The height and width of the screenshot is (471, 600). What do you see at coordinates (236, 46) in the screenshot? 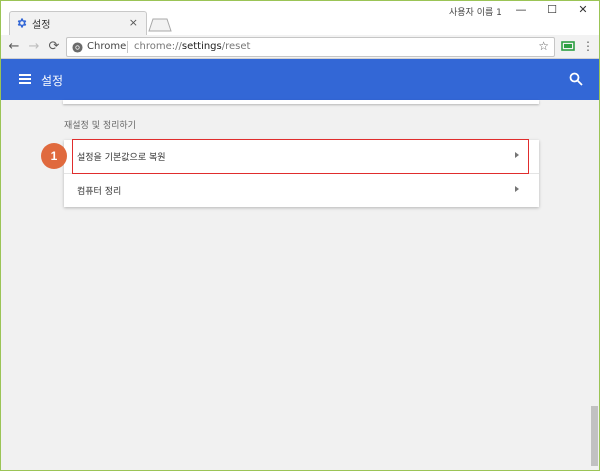
I see `url-path: /reset` at bounding box center [236, 46].